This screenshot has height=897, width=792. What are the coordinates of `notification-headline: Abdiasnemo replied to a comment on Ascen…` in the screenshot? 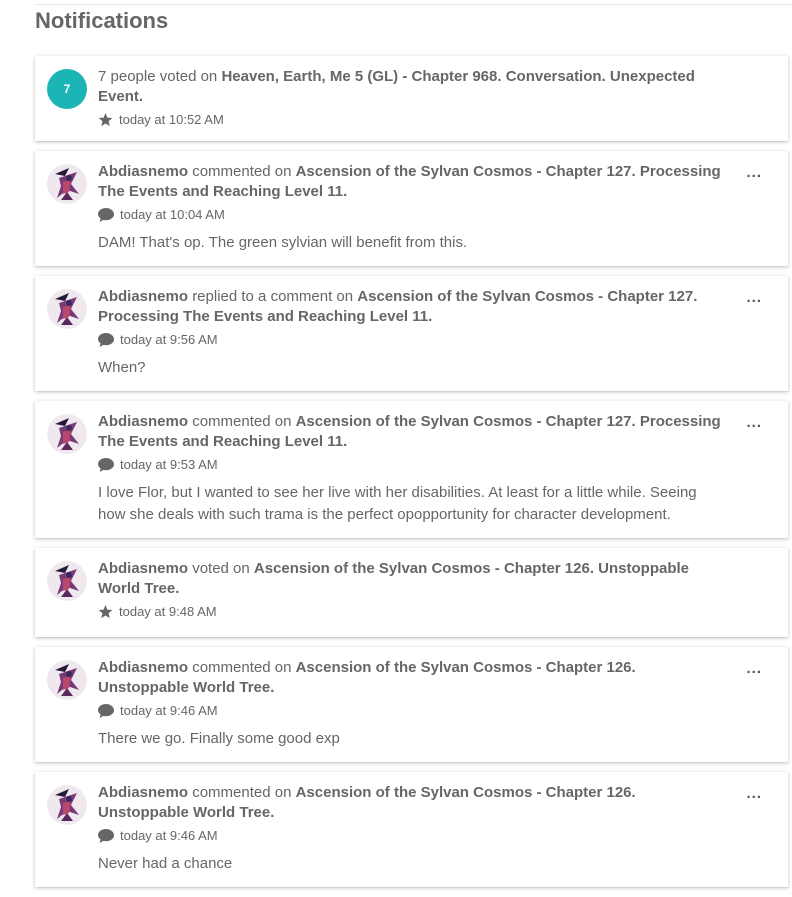 It's located at (413, 307).